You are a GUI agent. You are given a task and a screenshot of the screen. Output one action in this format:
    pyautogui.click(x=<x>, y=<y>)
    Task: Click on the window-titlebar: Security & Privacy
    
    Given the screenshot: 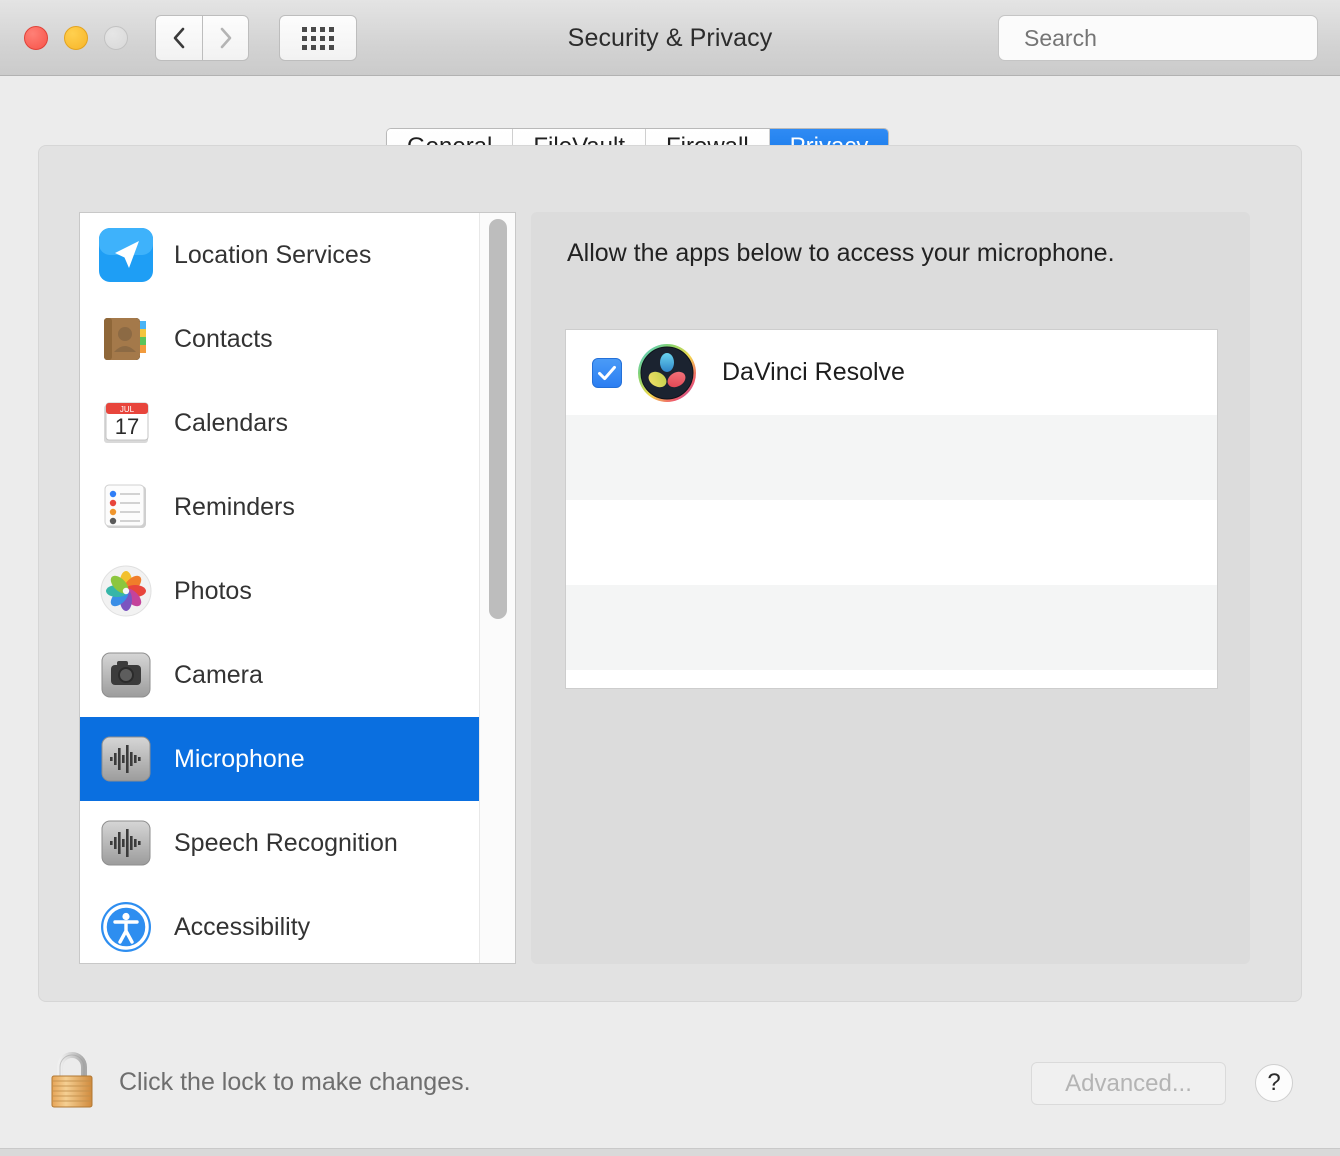 What is the action you would take?
    pyautogui.click(x=670, y=38)
    